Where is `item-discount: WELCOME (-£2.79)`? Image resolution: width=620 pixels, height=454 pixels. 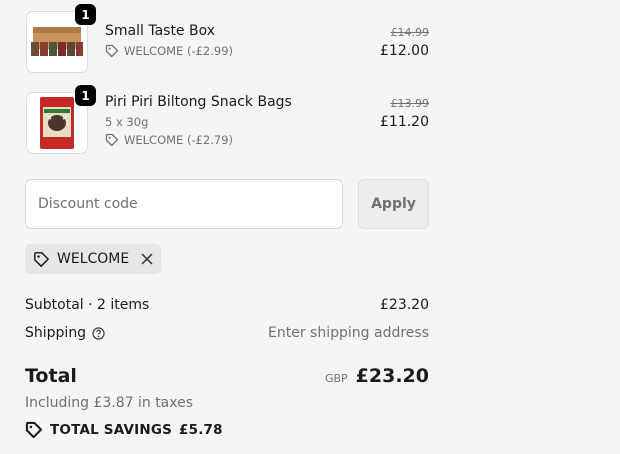 item-discount: WELCOME (-£2.79) is located at coordinates (169, 140).